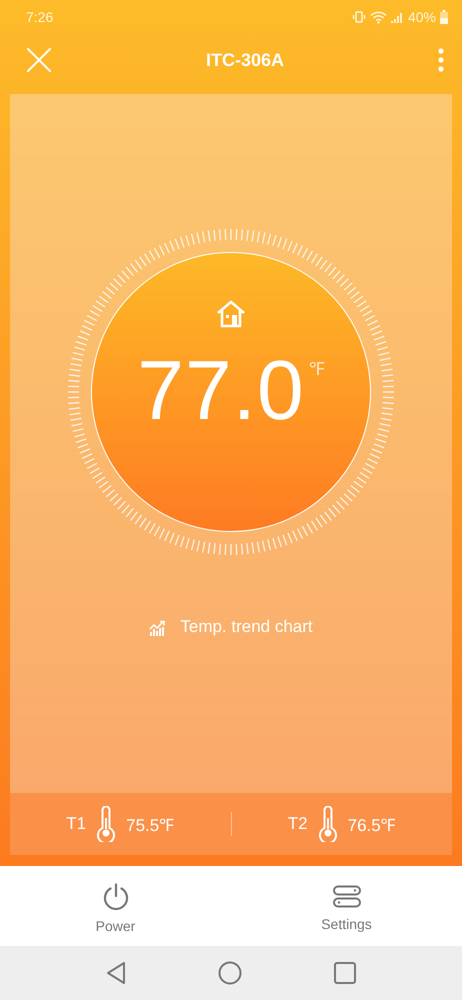 The width and height of the screenshot is (462, 1000). I want to click on trend-chart-icon, so click(157, 627).